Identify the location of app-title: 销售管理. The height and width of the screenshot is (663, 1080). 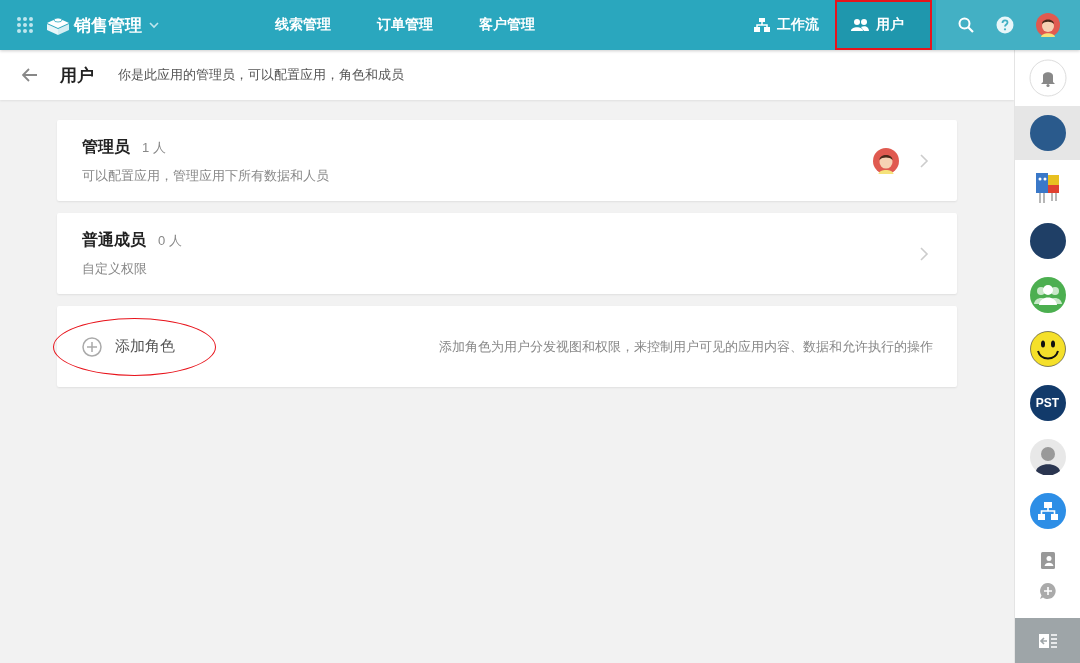
(108, 25).